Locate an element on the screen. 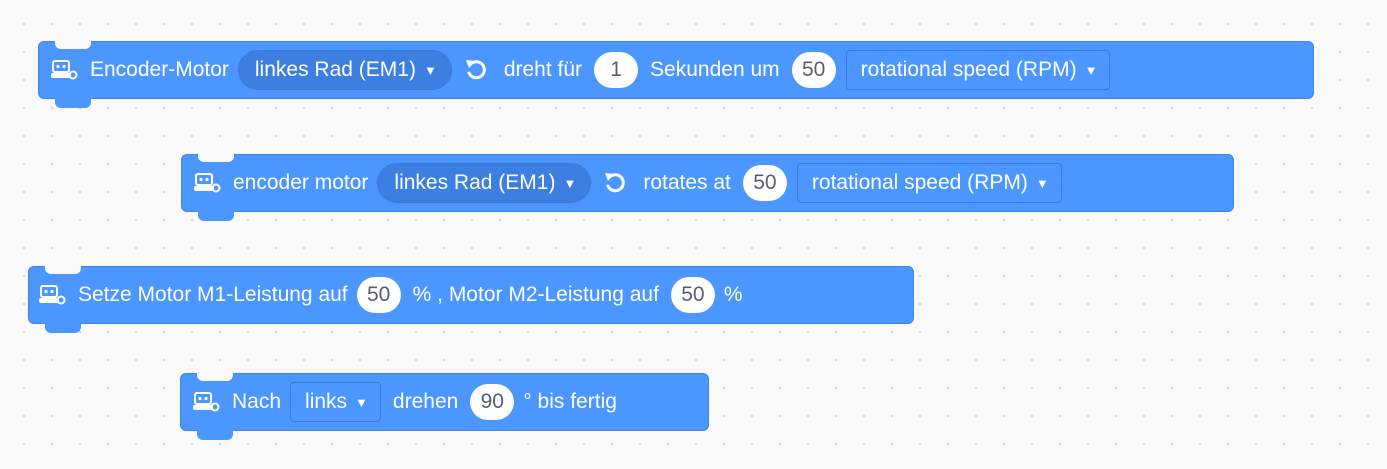  block-text: Sekunden um is located at coordinates (715, 69).